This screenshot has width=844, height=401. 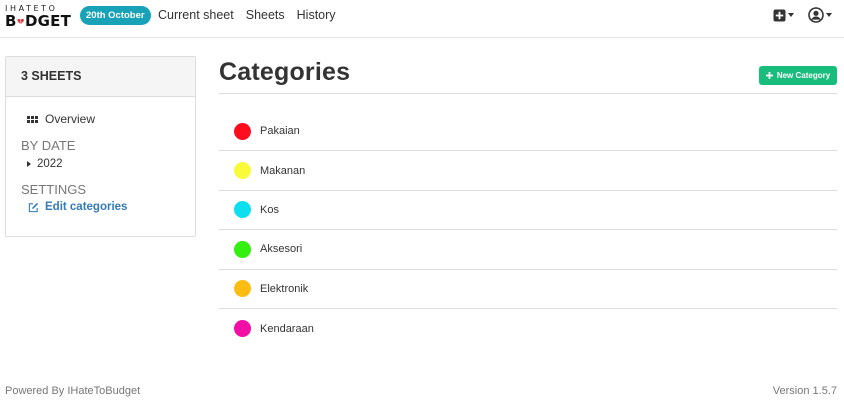 What do you see at coordinates (73, 391) in the screenshot?
I see `footer-powered-by: Powered By IHateToBudget` at bounding box center [73, 391].